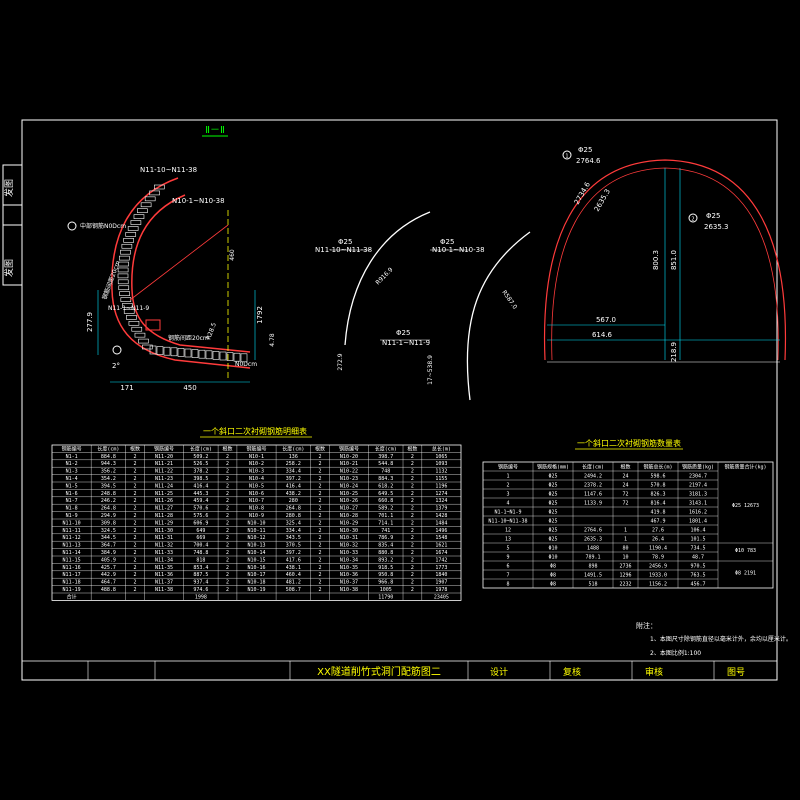 This screenshot has height=800, width=800. Describe the element at coordinates (90, 322) in the screenshot. I see `dim-label: 277.9` at that location.